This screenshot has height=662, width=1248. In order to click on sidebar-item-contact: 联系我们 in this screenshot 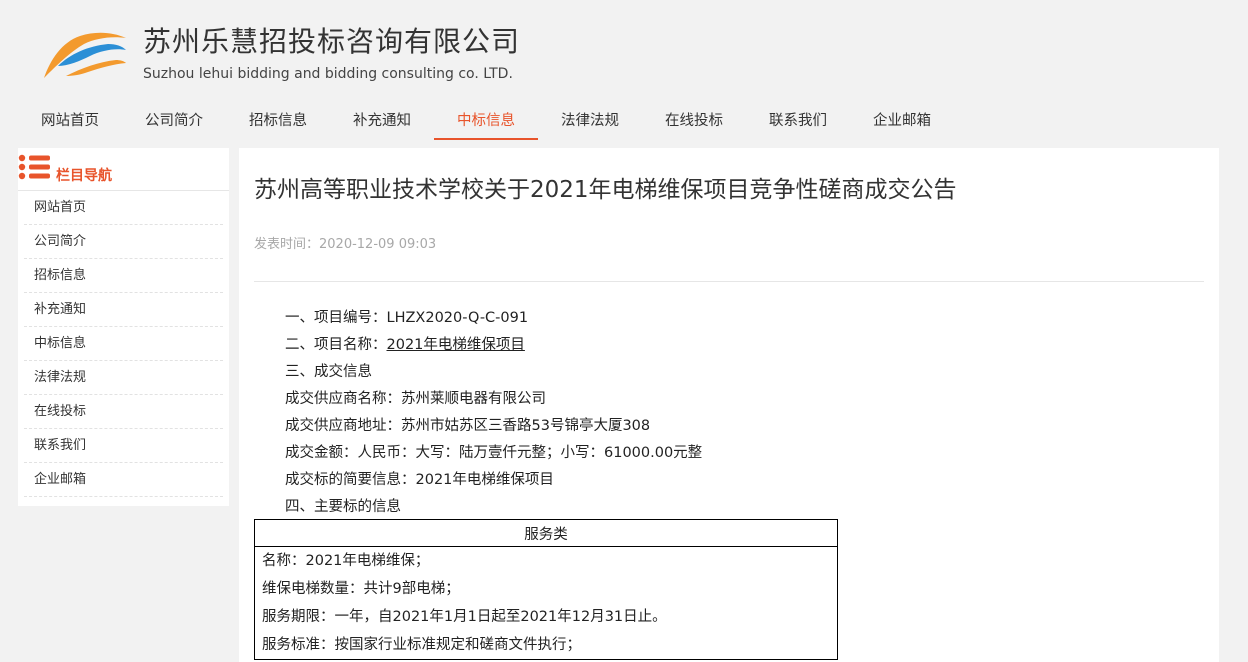, I will do `click(123, 446)`.